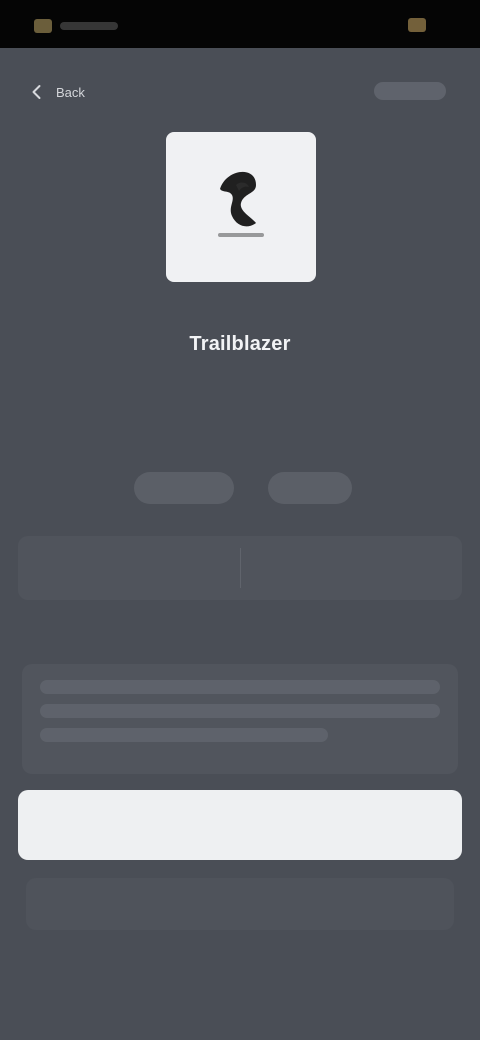 This screenshot has height=1040, width=480. I want to click on badge-title: Trailblazer, so click(240, 344).